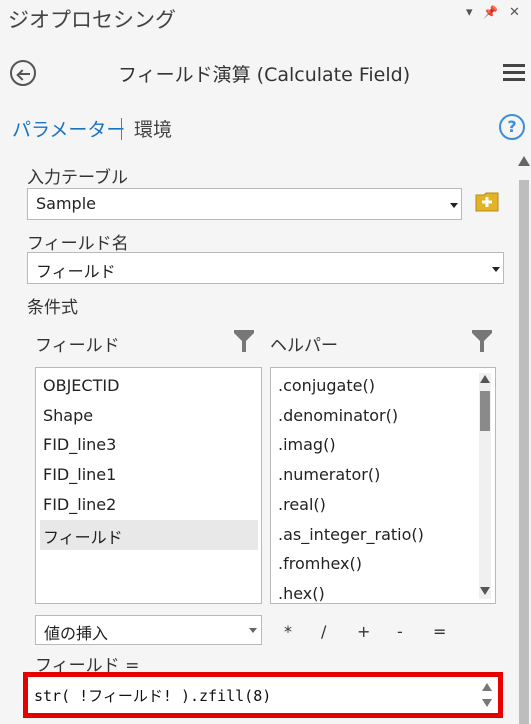  What do you see at coordinates (52, 308) in the screenshot?
I see `condition-label: 条件式` at bounding box center [52, 308].